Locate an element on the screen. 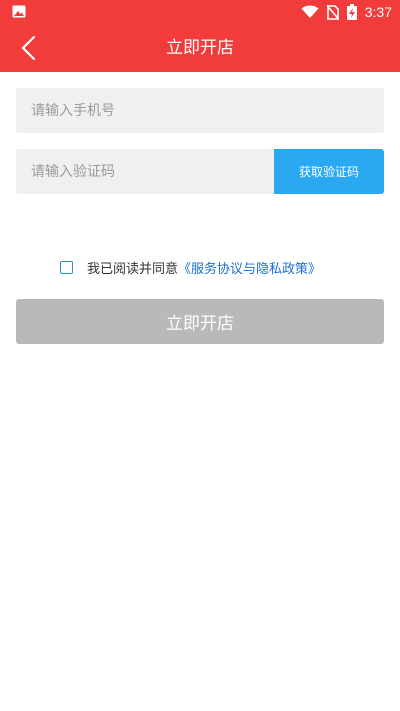 The width and height of the screenshot is (400, 711). page-title: 立即开店 is located at coordinates (200, 48).